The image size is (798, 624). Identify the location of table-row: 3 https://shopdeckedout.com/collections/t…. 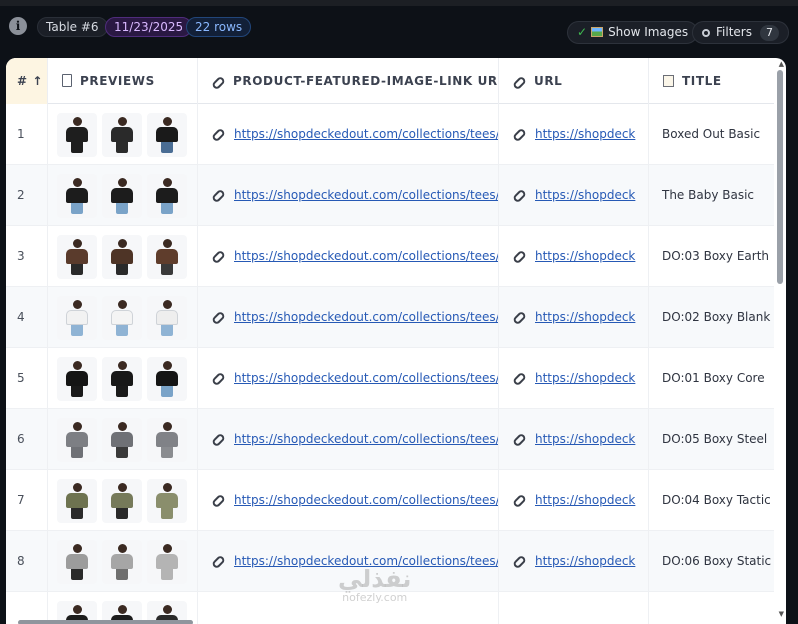
(390, 256).